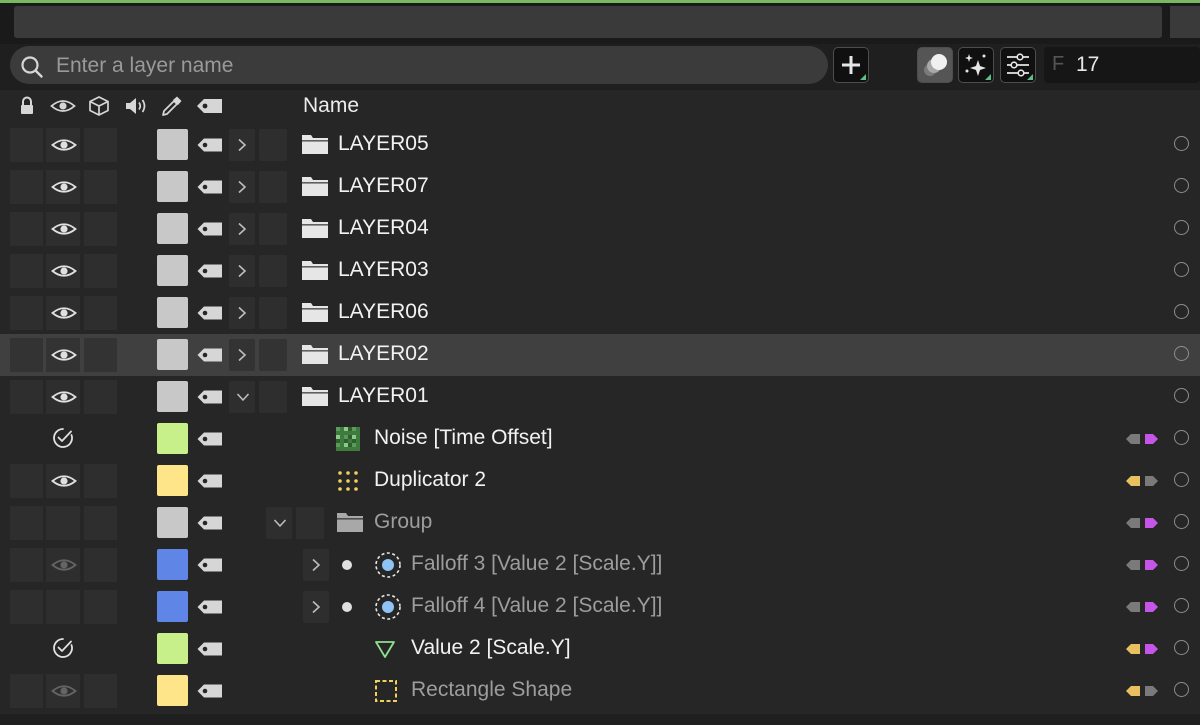 Image resolution: width=1200 pixels, height=725 pixels. I want to click on layer-name: LAYER01, so click(383, 396).